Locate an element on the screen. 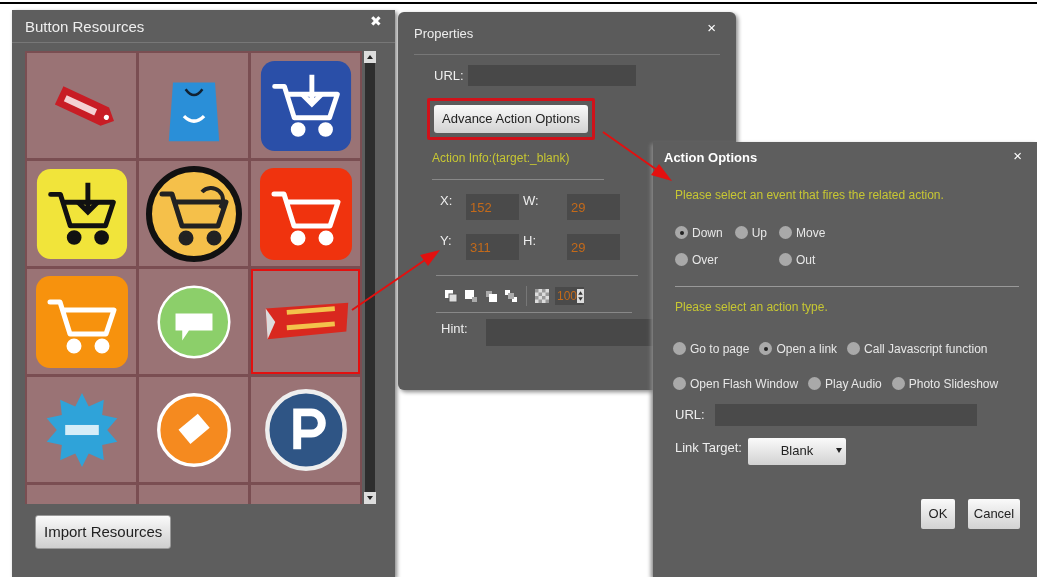 This screenshot has width=1037, height=577. radio-option: Go to page is located at coordinates (711, 348).